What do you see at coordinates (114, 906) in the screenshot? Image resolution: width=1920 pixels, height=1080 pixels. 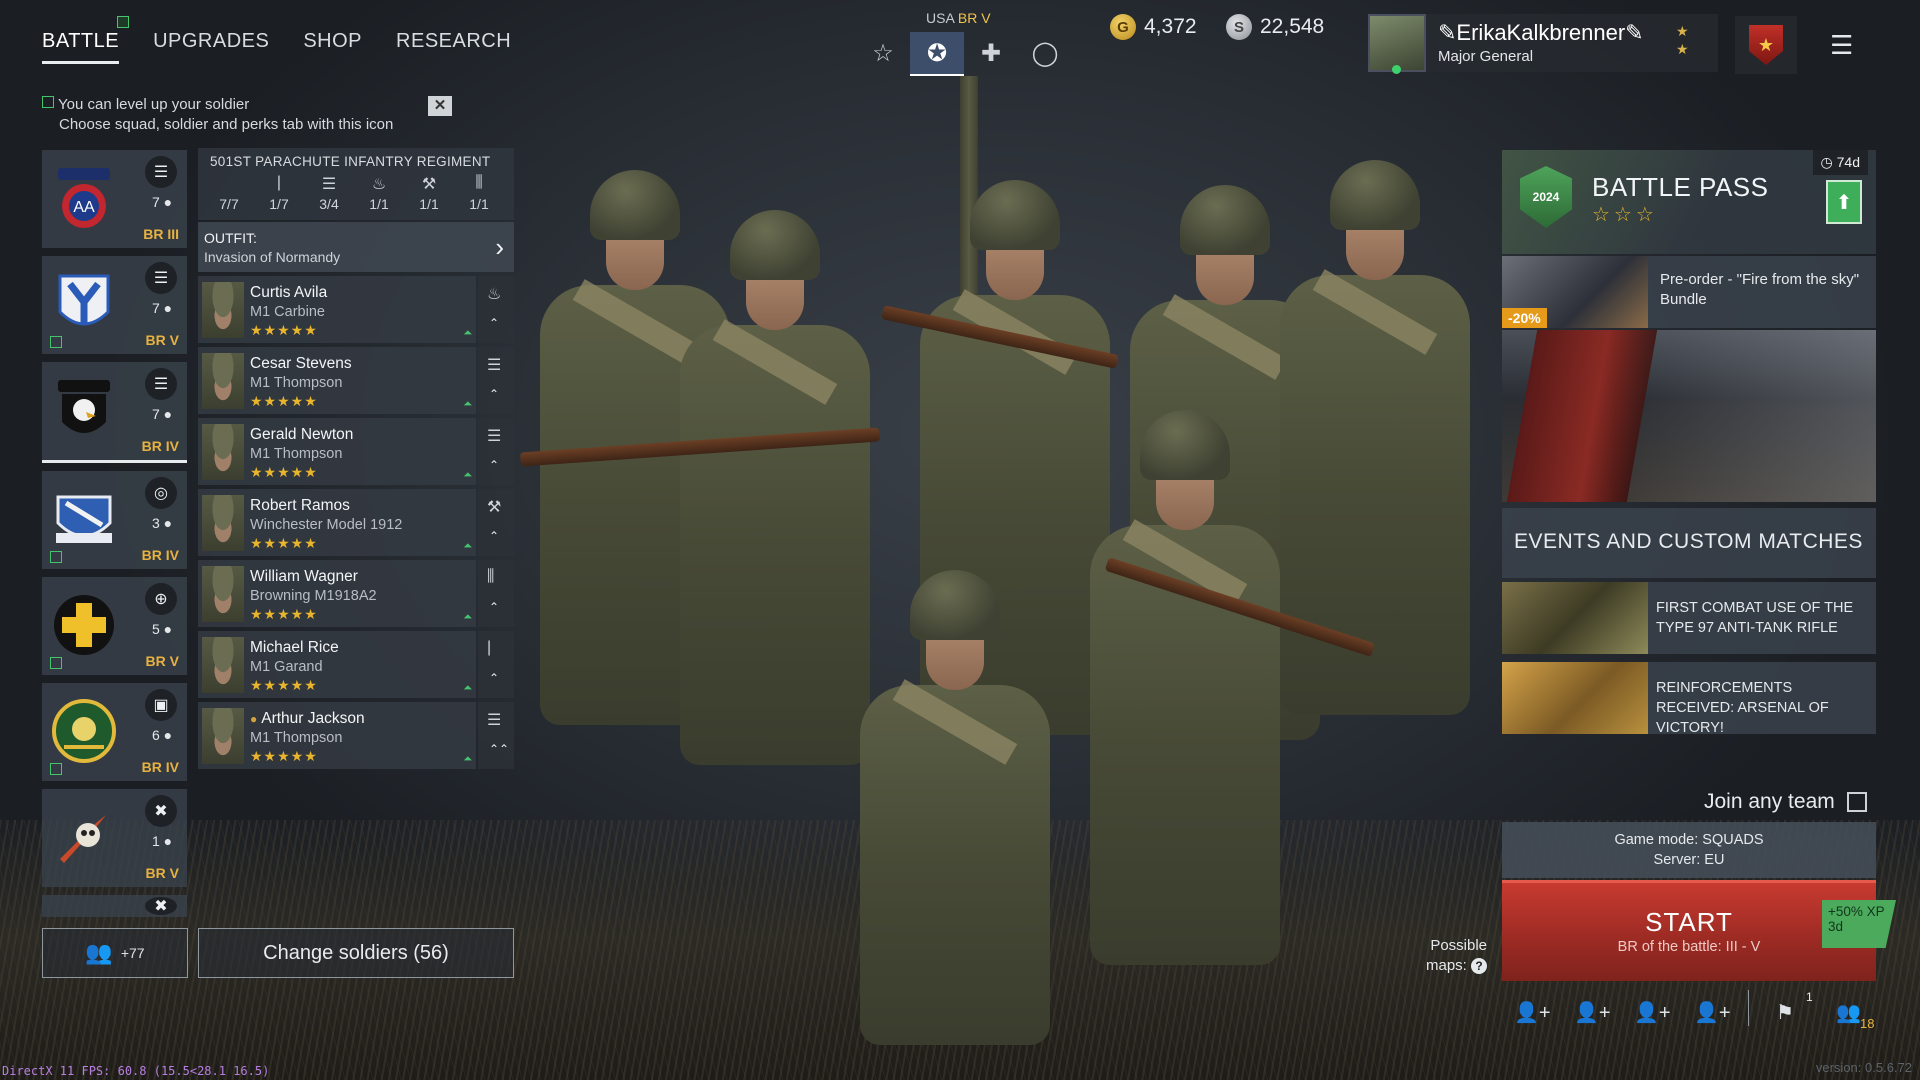 I see `squad-card-partial: ✖` at bounding box center [114, 906].